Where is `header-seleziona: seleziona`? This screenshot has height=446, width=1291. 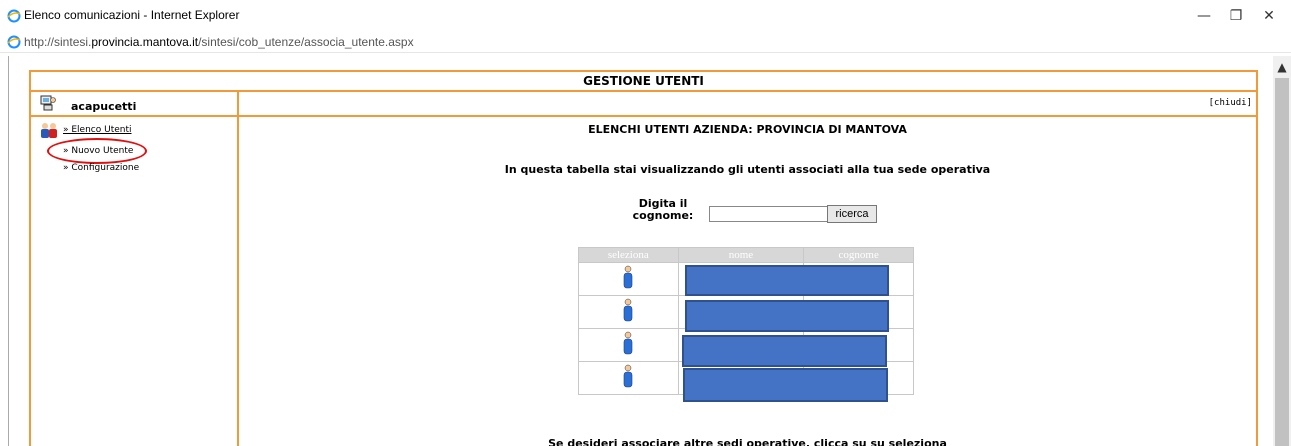 header-seleziona: seleziona is located at coordinates (628, 255).